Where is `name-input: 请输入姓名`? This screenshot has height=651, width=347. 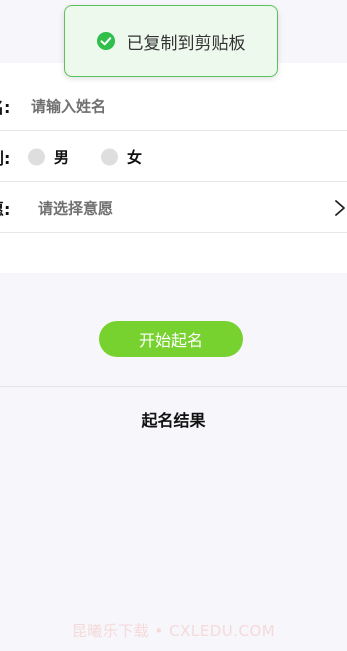
name-input: 请输入姓名 is located at coordinates (68, 105).